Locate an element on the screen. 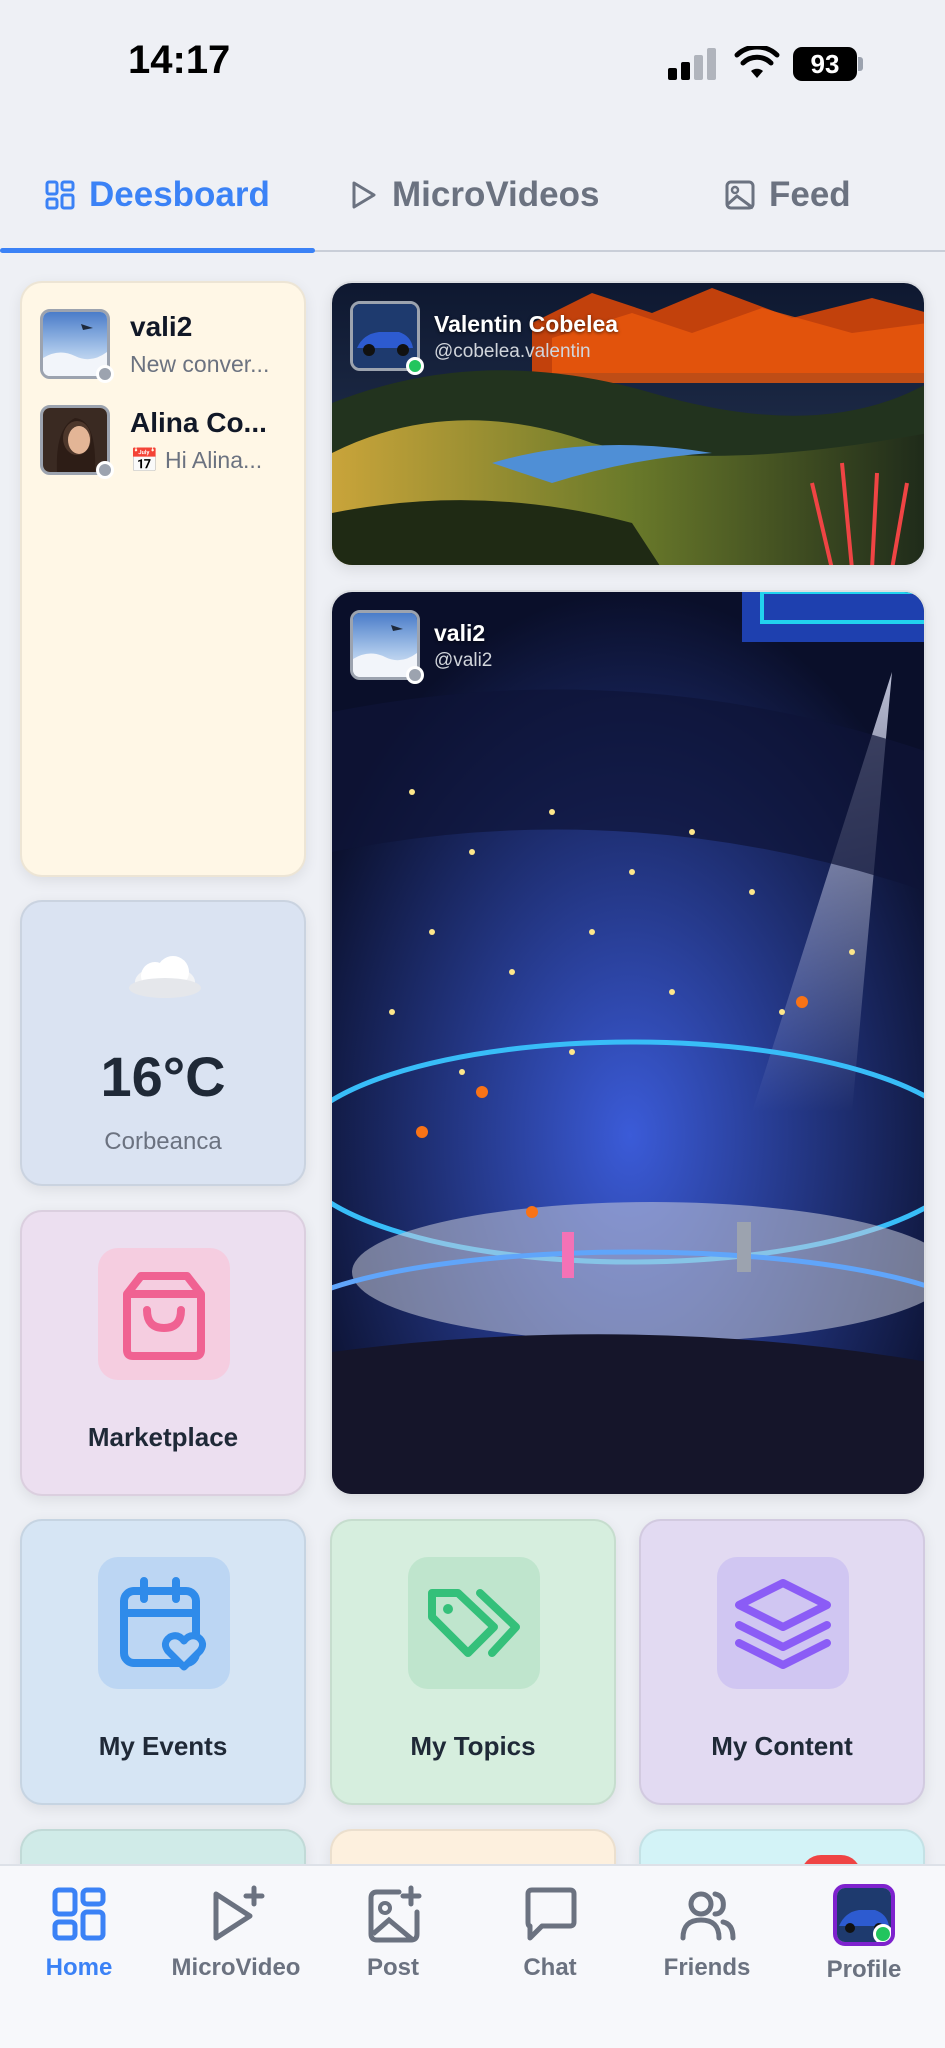 The image size is (945, 2048). play-icon is located at coordinates (364, 195).